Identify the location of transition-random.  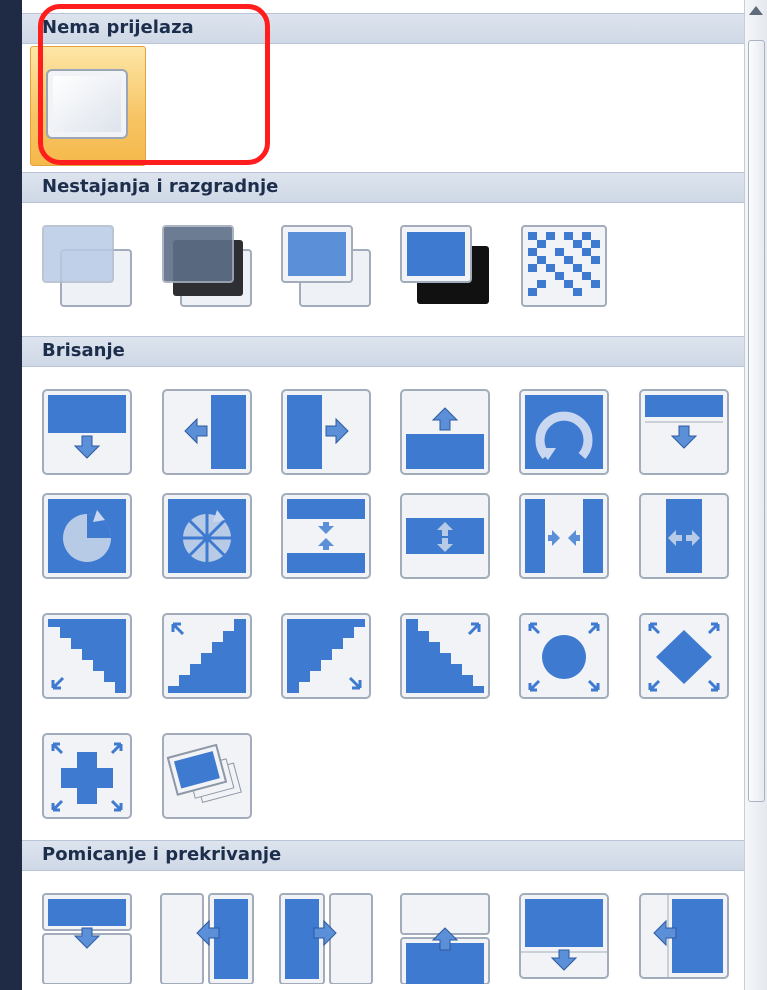
(207, 777).